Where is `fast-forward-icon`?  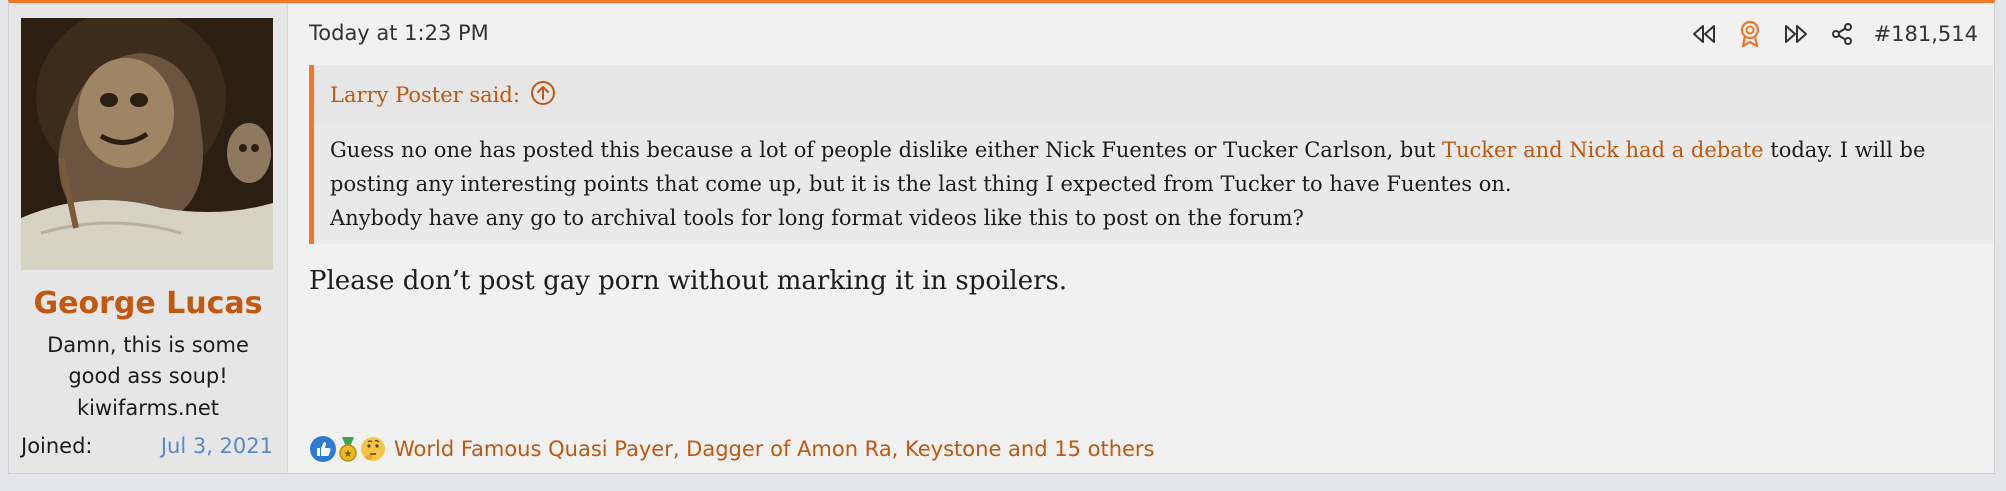 fast-forward-icon is located at coordinates (1796, 34).